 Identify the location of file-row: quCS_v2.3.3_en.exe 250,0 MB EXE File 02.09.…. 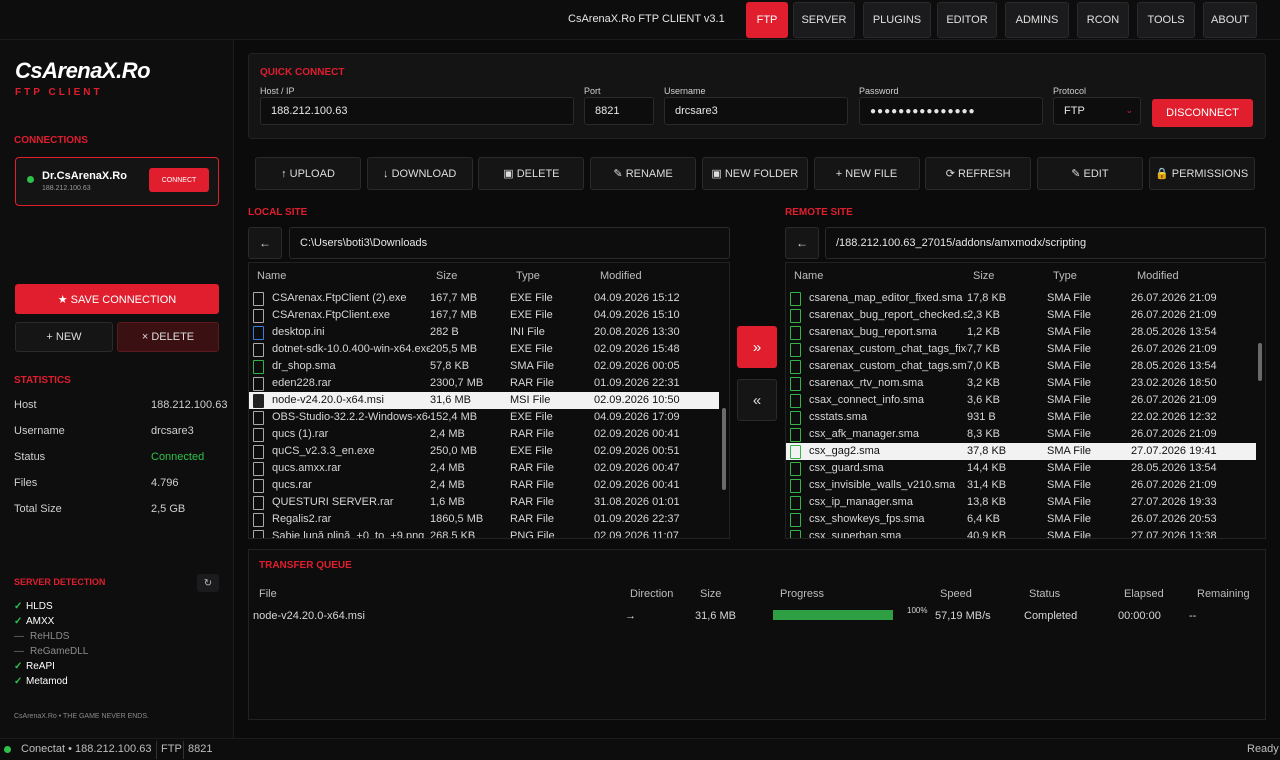
(484, 451).